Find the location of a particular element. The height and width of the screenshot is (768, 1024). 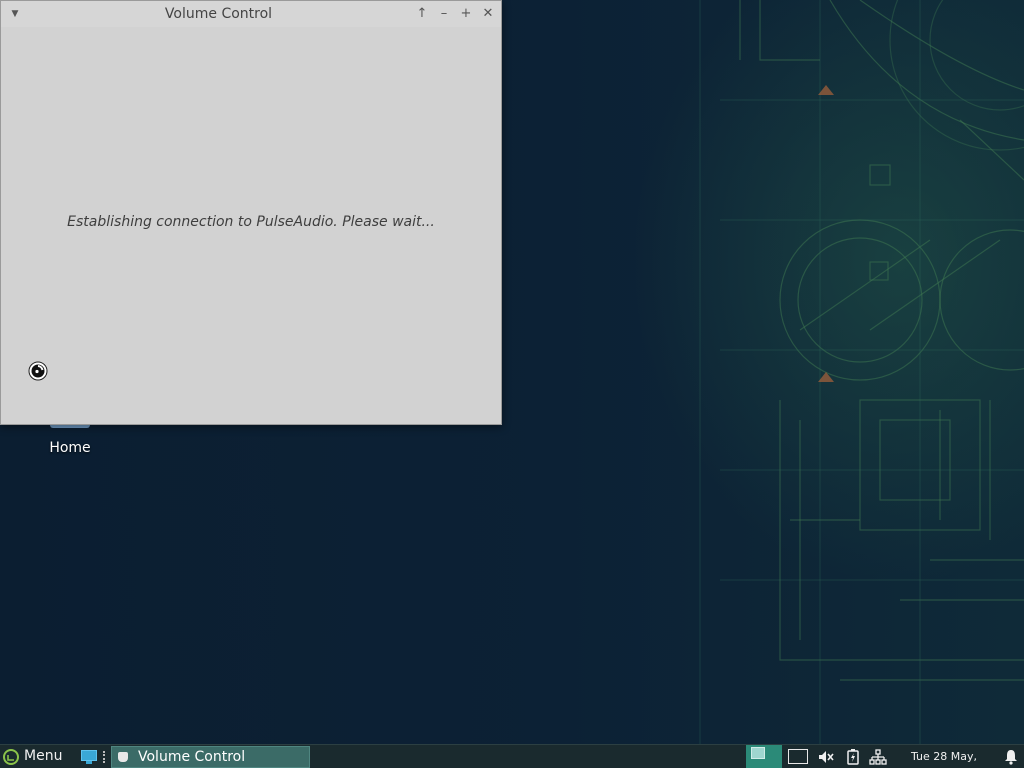

arrow-up-icon: ↑ is located at coordinates (422, 14).